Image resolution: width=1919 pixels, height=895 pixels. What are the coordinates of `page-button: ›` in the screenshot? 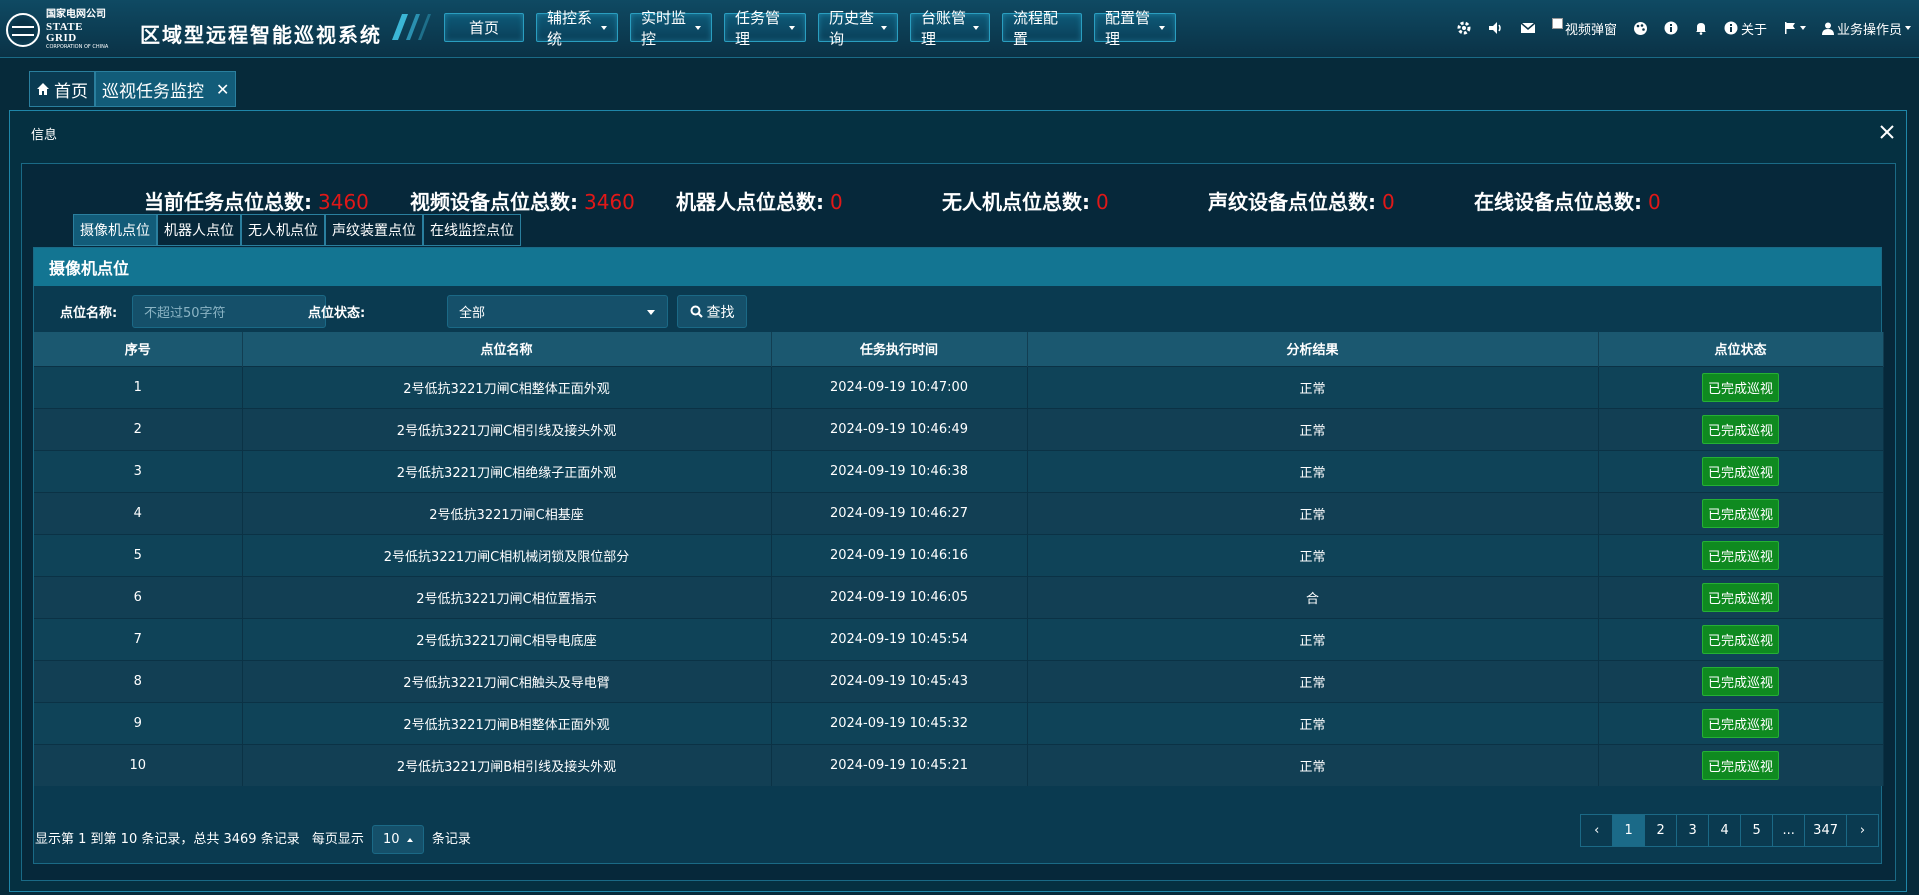 It's located at (1862, 830).